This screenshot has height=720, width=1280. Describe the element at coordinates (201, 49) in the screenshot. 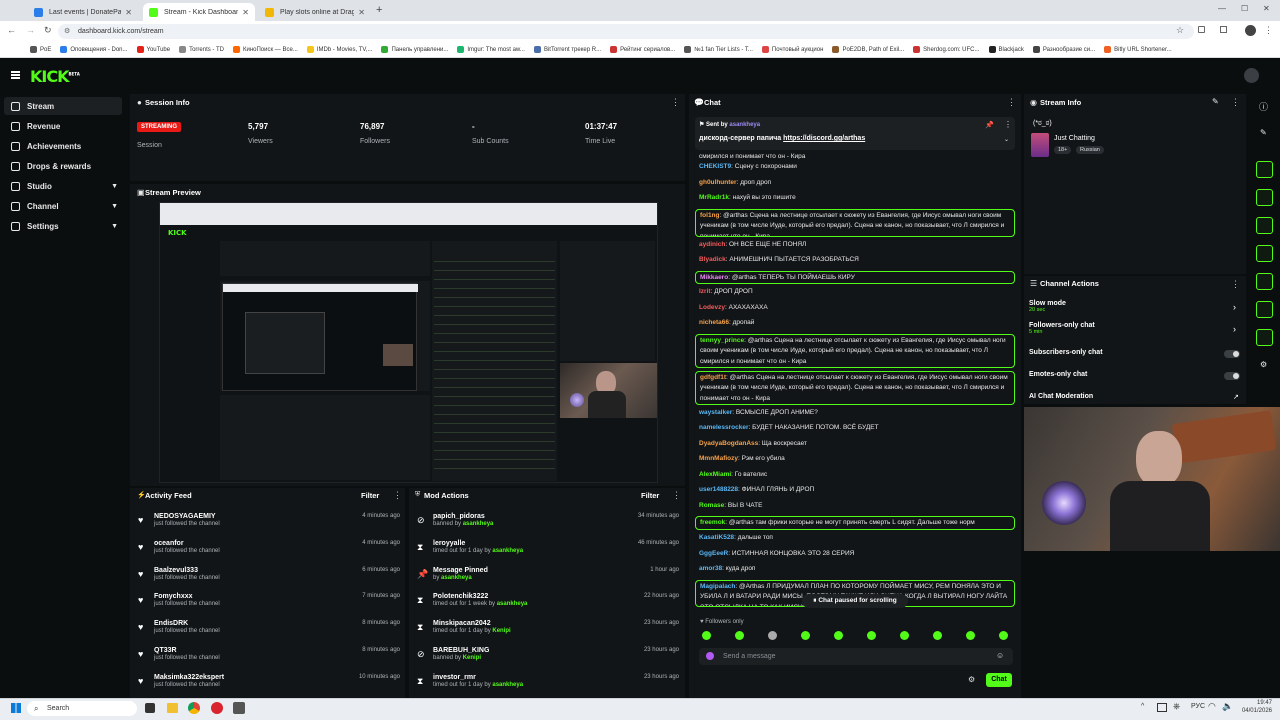

I see `bookmark-item: Torrents - TD` at that location.